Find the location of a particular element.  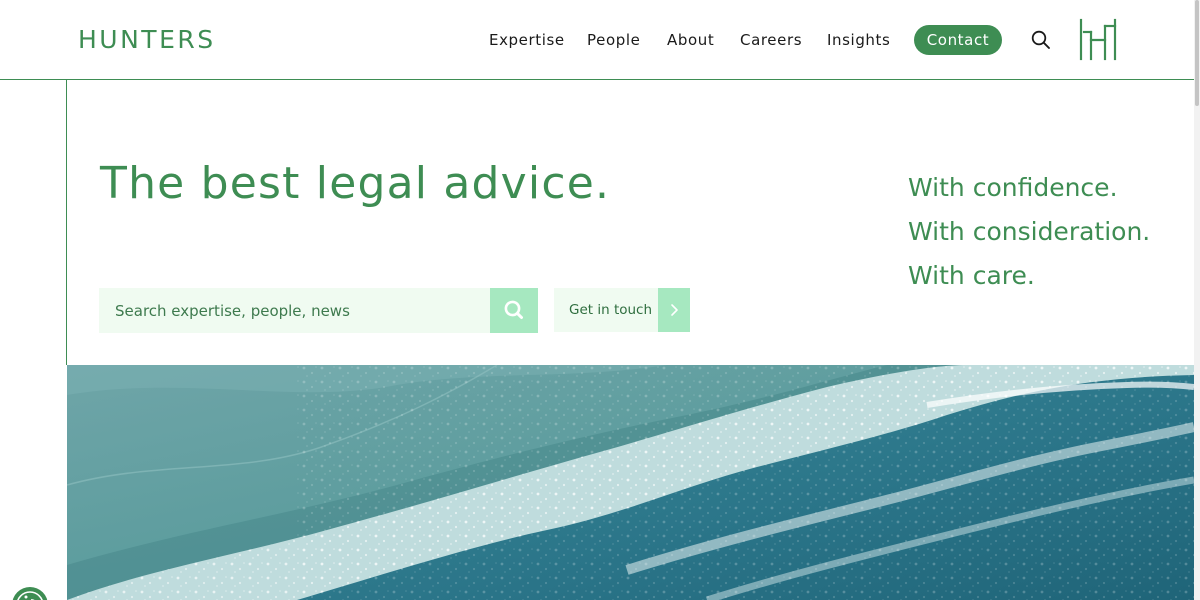

tagline-care: With care. is located at coordinates (971, 275).